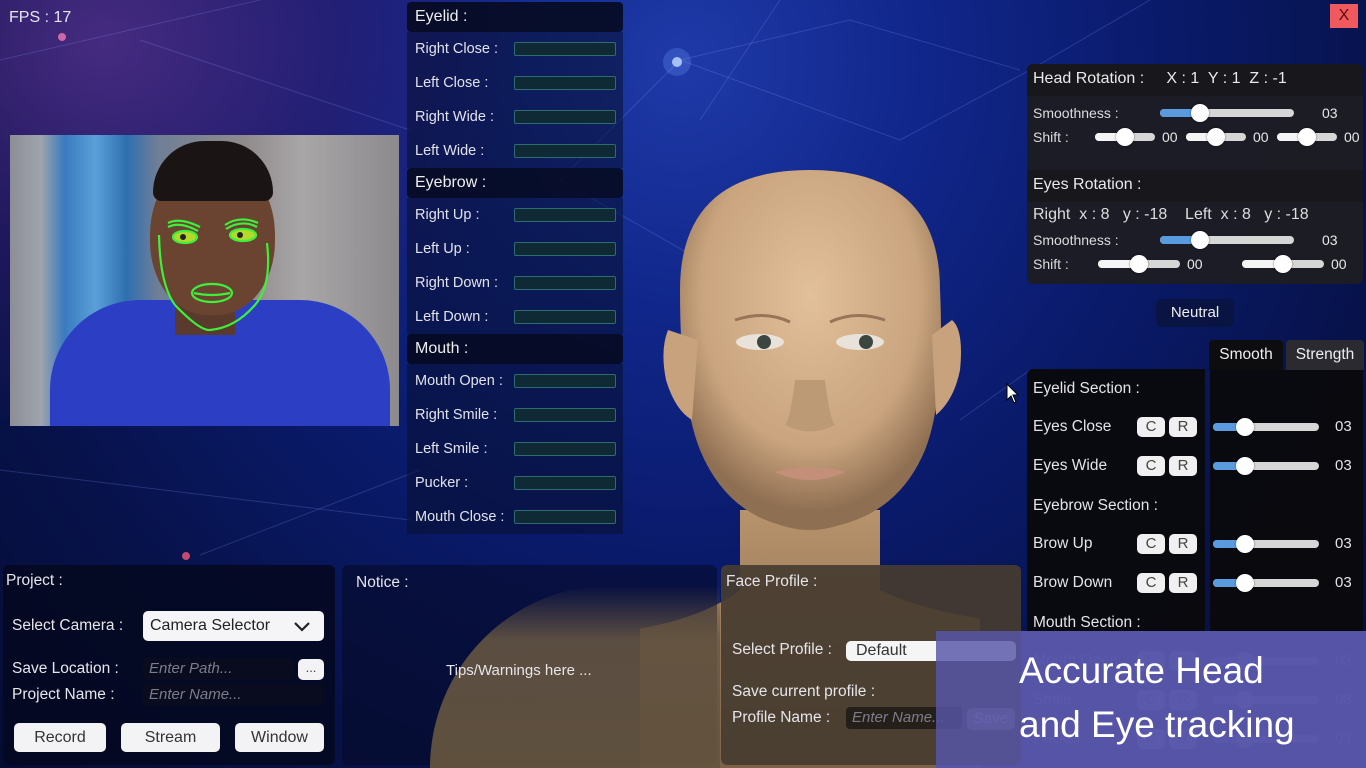 Image resolution: width=1366 pixels, height=768 pixels. I want to click on section-item-label: Brow Up, so click(1063, 543).